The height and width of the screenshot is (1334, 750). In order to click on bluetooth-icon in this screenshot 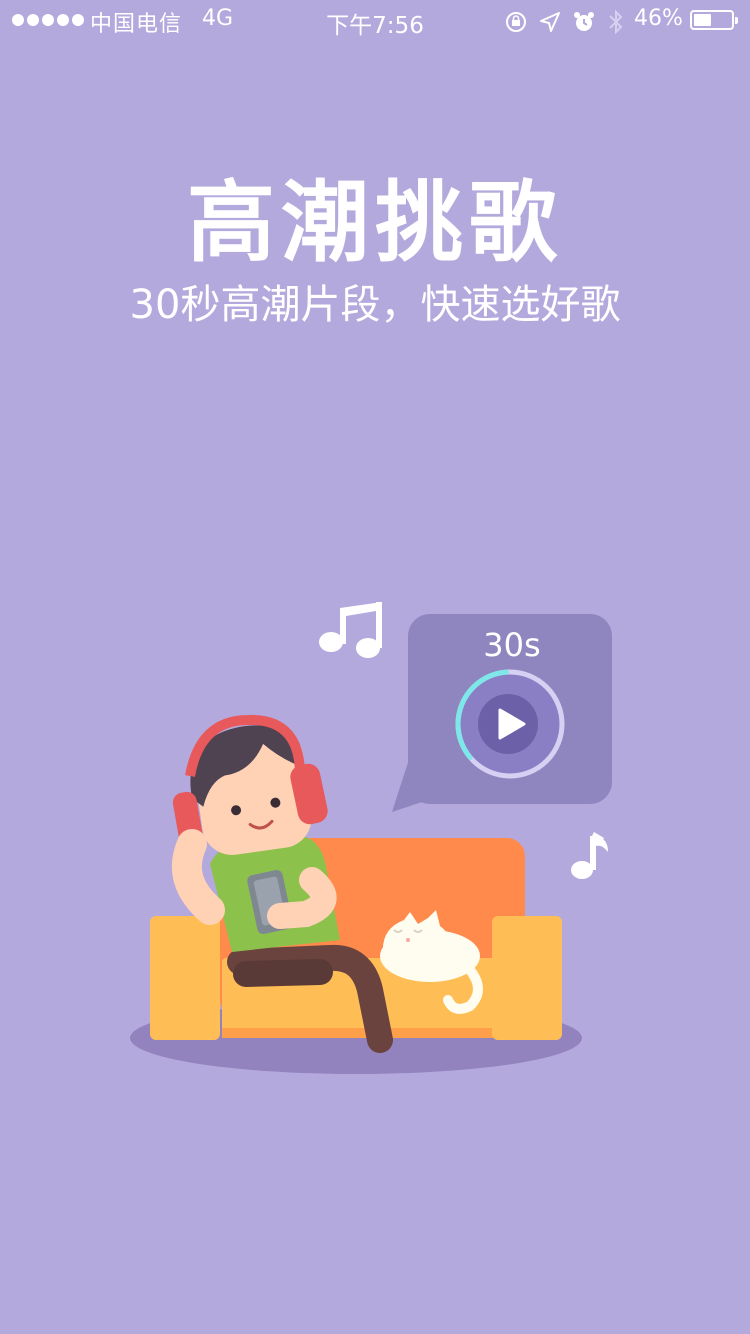, I will do `click(616, 22)`.